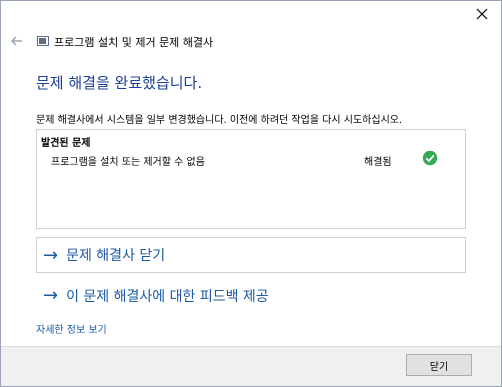  Describe the element at coordinates (439, 365) in the screenshot. I see `close-button: 닫기` at that location.